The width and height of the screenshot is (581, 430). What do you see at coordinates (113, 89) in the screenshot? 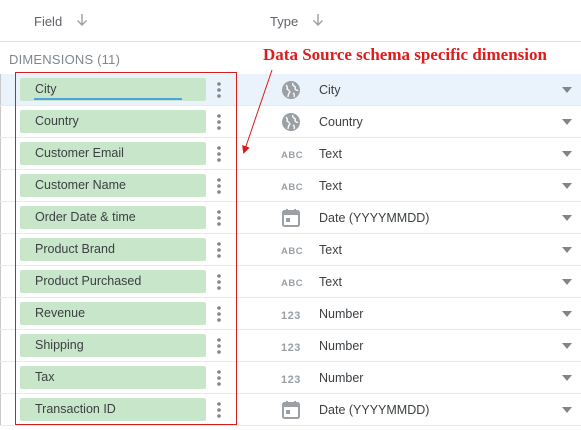
I see `field-name-chip: City` at bounding box center [113, 89].